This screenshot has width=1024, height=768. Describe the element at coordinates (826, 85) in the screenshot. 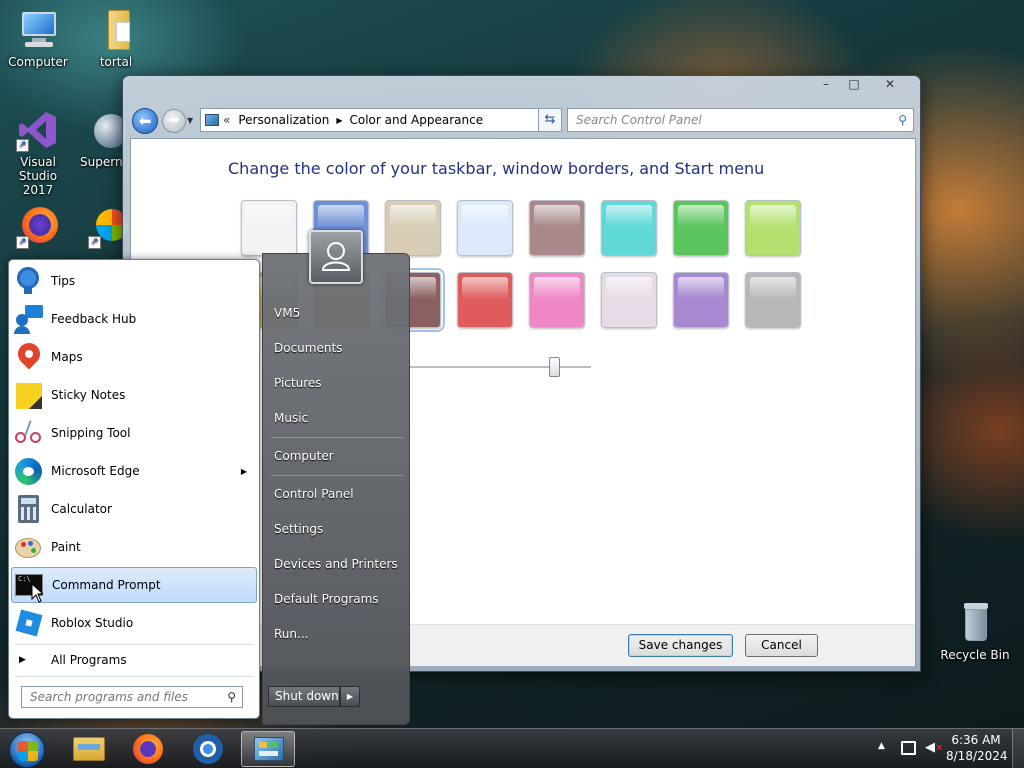

I see `minimize-button: –` at that location.